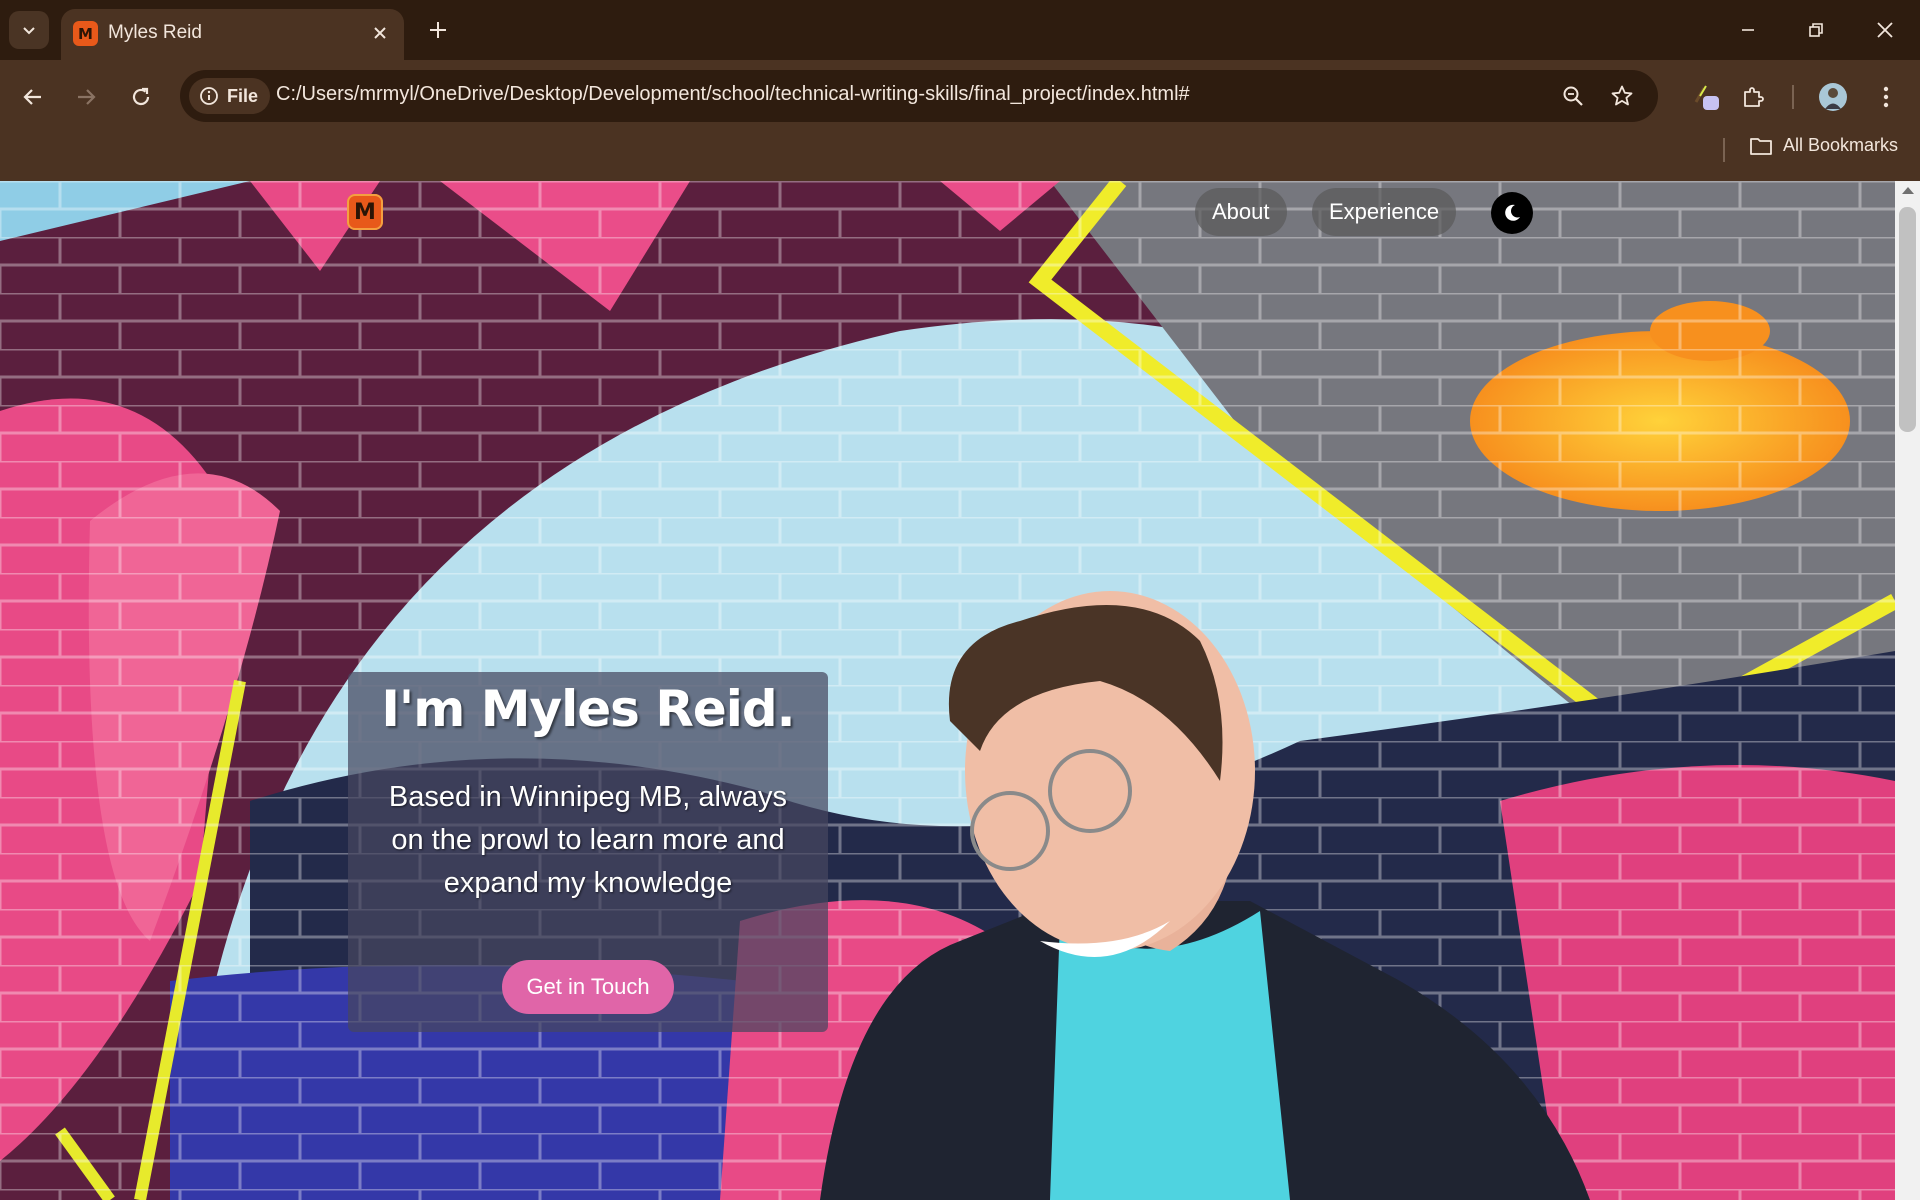 The height and width of the screenshot is (1200, 1920). I want to click on nav-link-experience: Experience, so click(1384, 212).